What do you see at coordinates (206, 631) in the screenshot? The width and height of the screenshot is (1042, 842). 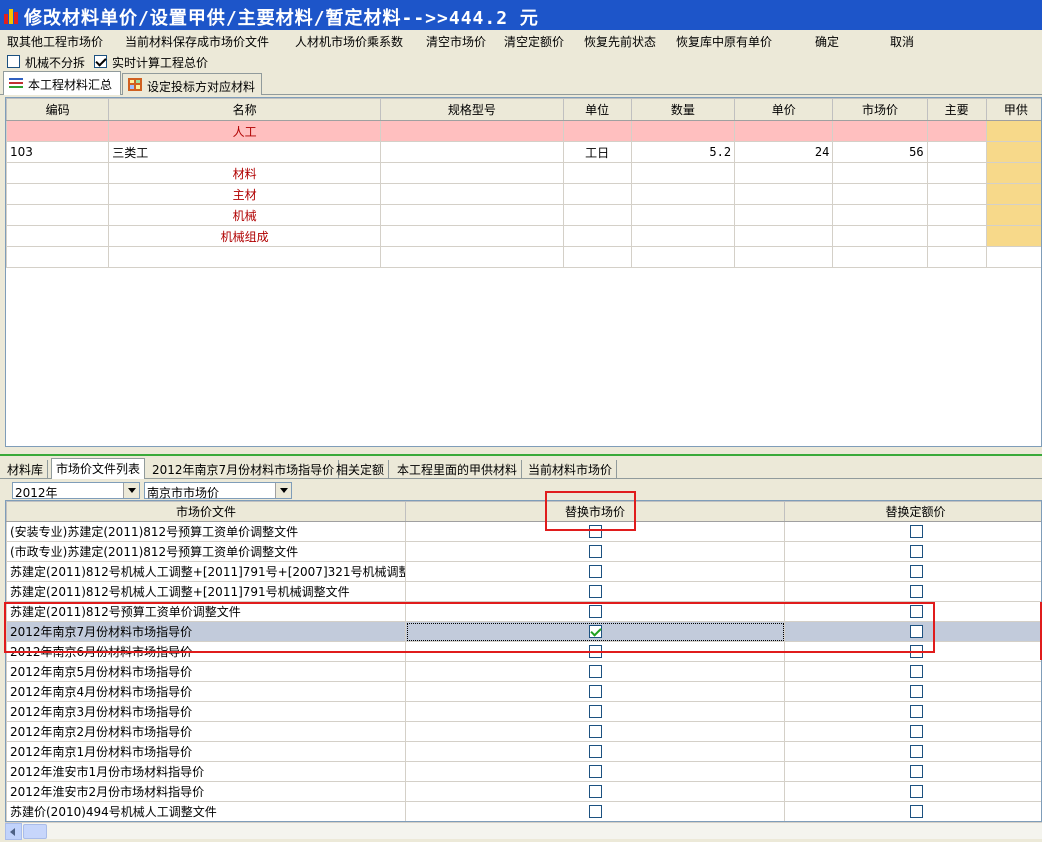 I see `cell-file-name: 2012年南京7月份材料市场指导价` at bounding box center [206, 631].